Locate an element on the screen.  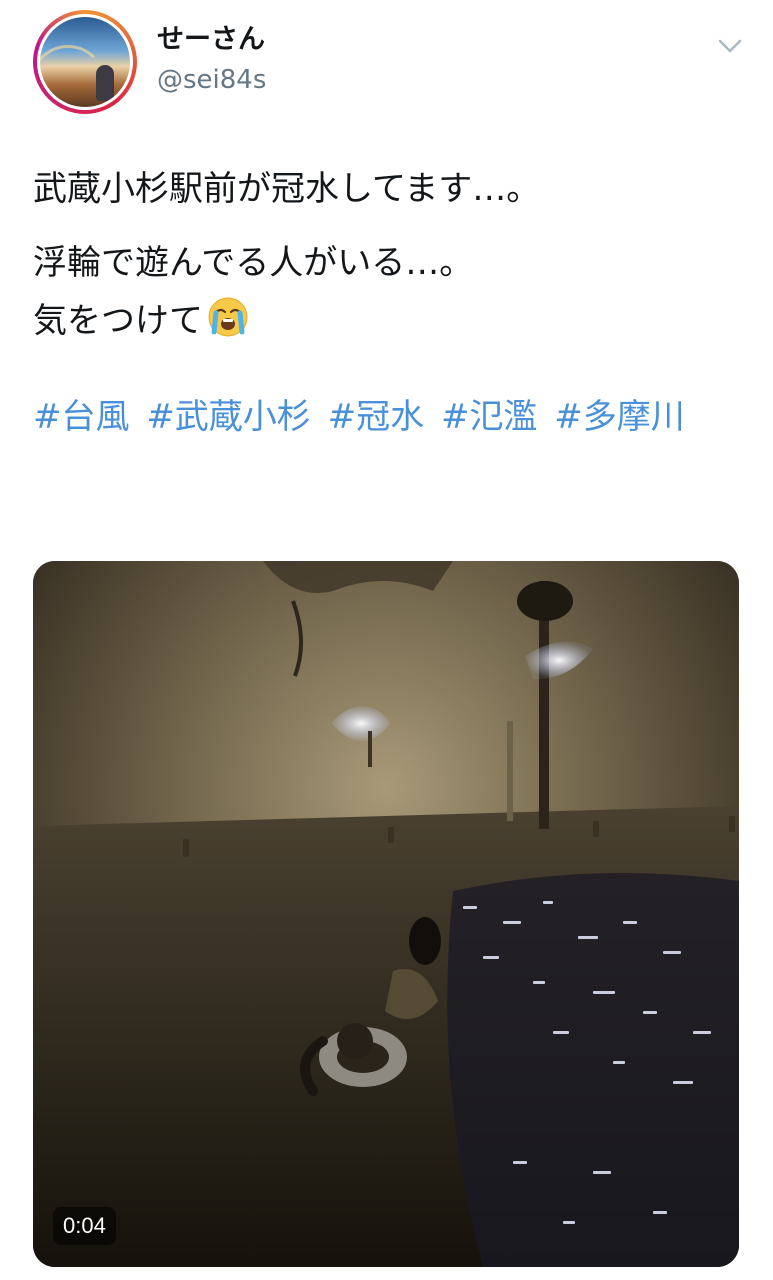
tweet-line-2: 浮輪で遊んでる人がいる…。 is located at coordinates (253, 263).